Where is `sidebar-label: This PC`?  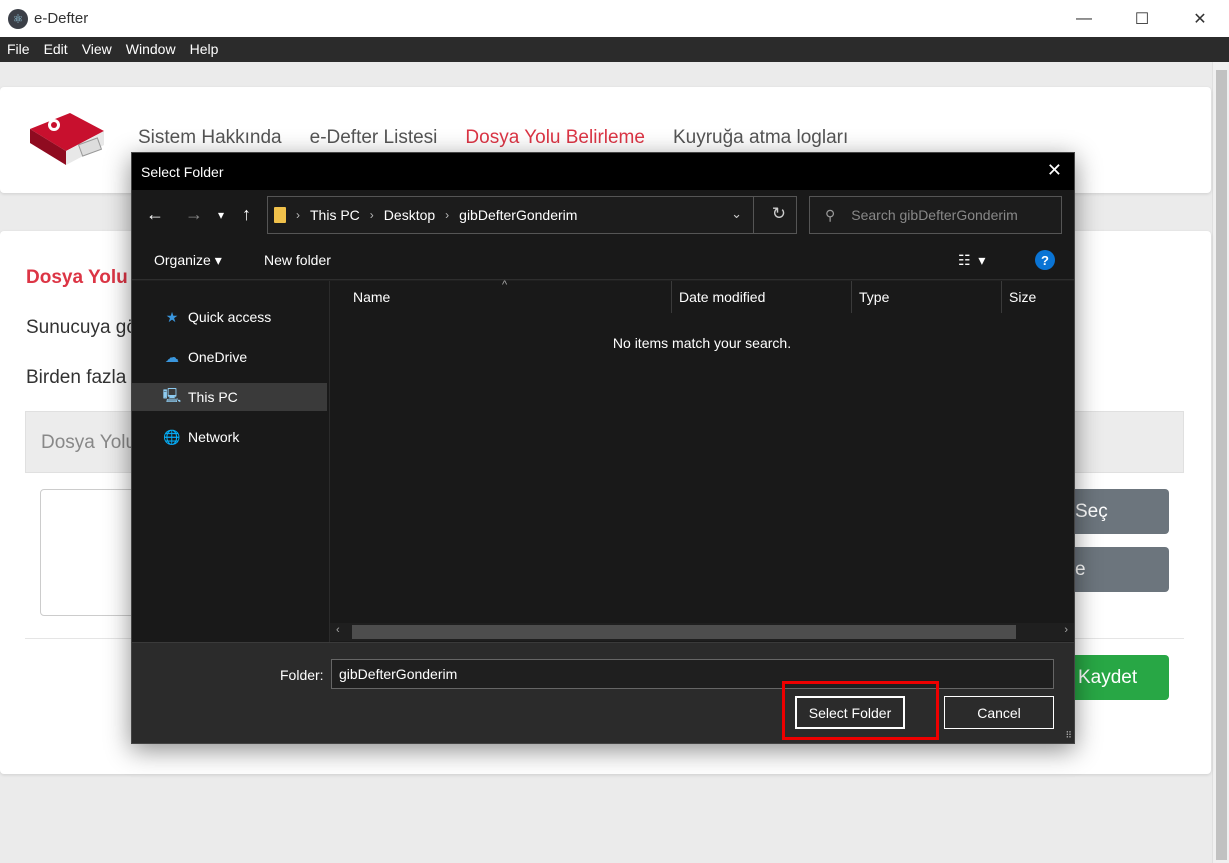 sidebar-label: This PC is located at coordinates (213, 397).